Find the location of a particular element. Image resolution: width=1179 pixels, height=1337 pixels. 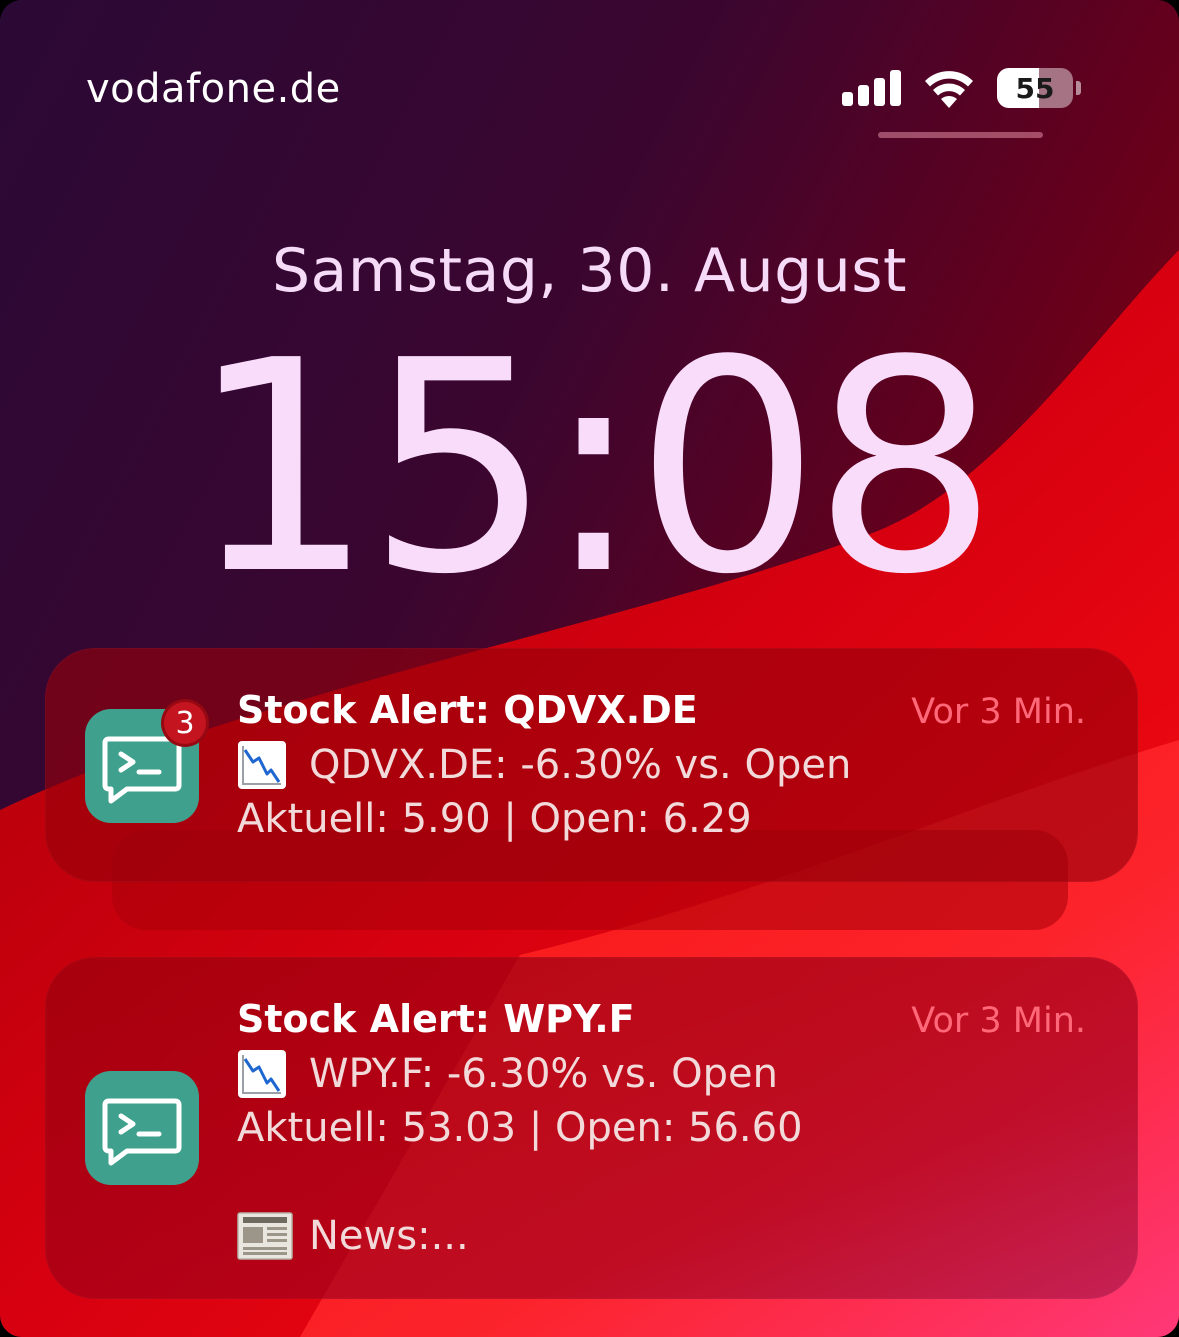

notification-line-2: Aktuell: 53.03 | Open: 56.60 is located at coordinates (520, 1128).